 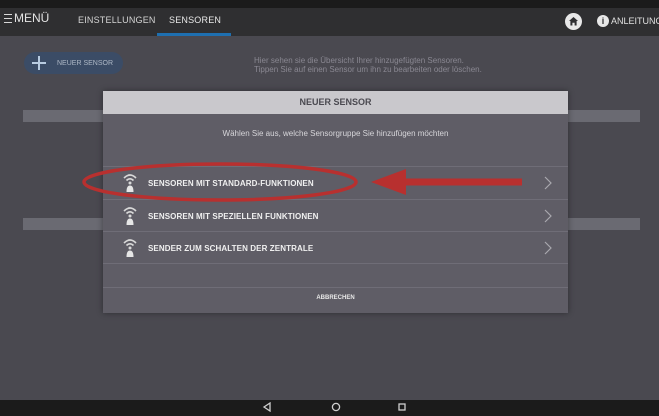 I want to click on dialog-header: NEUER SENSOR, so click(x=335, y=102).